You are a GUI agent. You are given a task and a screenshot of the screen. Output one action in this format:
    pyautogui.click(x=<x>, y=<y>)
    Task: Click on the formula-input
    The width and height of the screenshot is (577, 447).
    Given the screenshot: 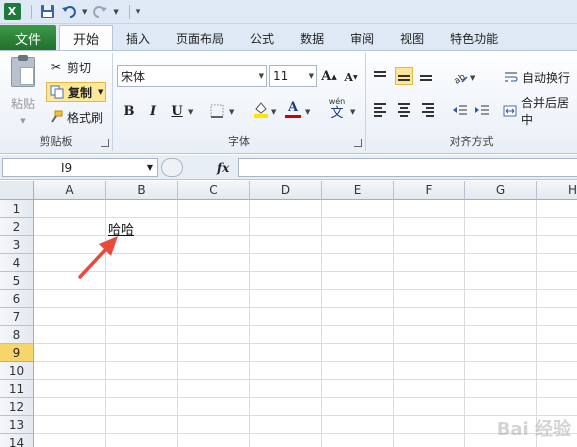 What is the action you would take?
    pyautogui.click(x=407, y=167)
    